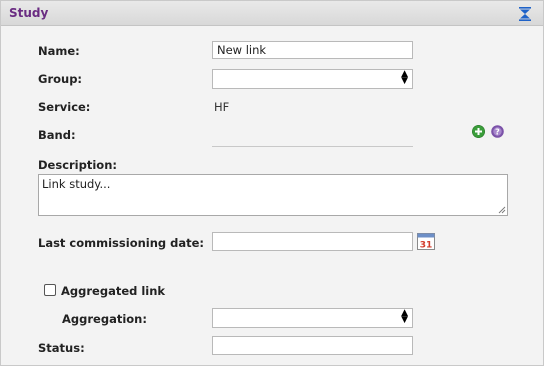 The width and height of the screenshot is (544, 366). Describe the element at coordinates (64, 107) in the screenshot. I see `service-label: Service:` at that location.